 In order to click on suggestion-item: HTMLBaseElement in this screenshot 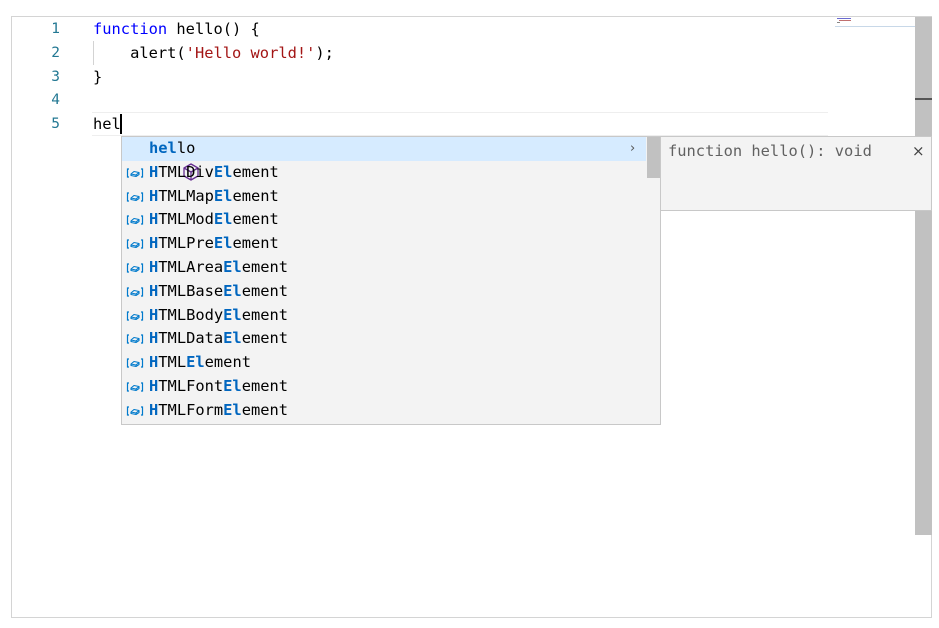, I will do `click(384, 292)`.